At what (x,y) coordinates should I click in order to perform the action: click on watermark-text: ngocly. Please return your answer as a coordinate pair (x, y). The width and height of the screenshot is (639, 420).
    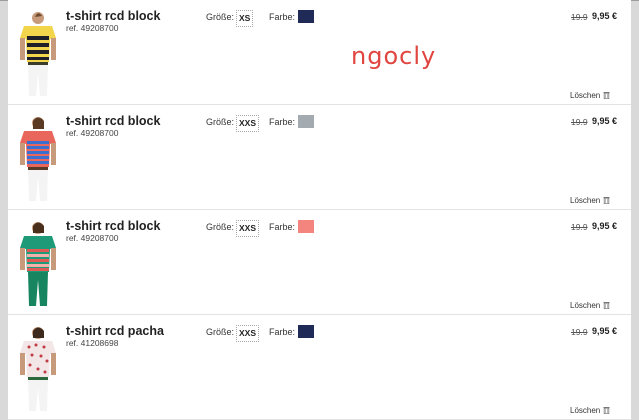
    Looking at the image, I should click on (394, 56).